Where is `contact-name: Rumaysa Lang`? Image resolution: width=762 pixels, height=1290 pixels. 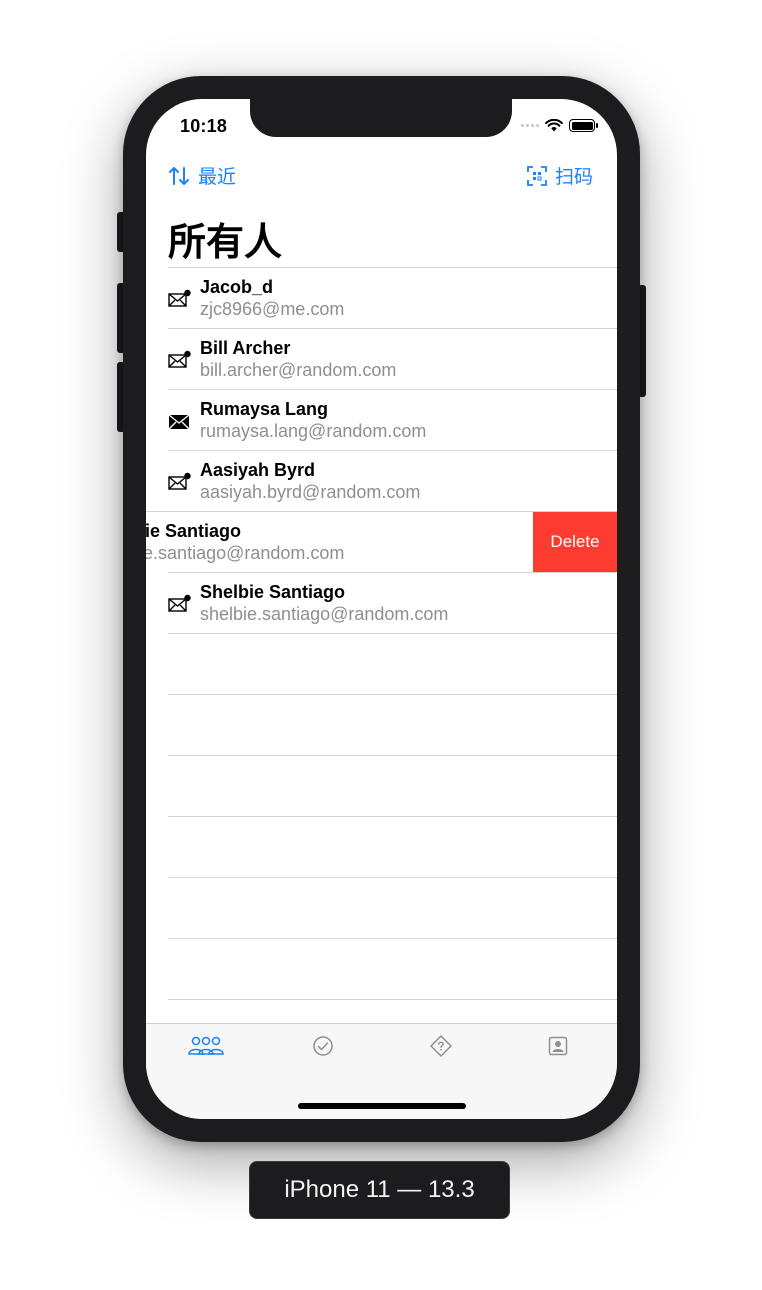
contact-name: Rumaysa Lang is located at coordinates (264, 408).